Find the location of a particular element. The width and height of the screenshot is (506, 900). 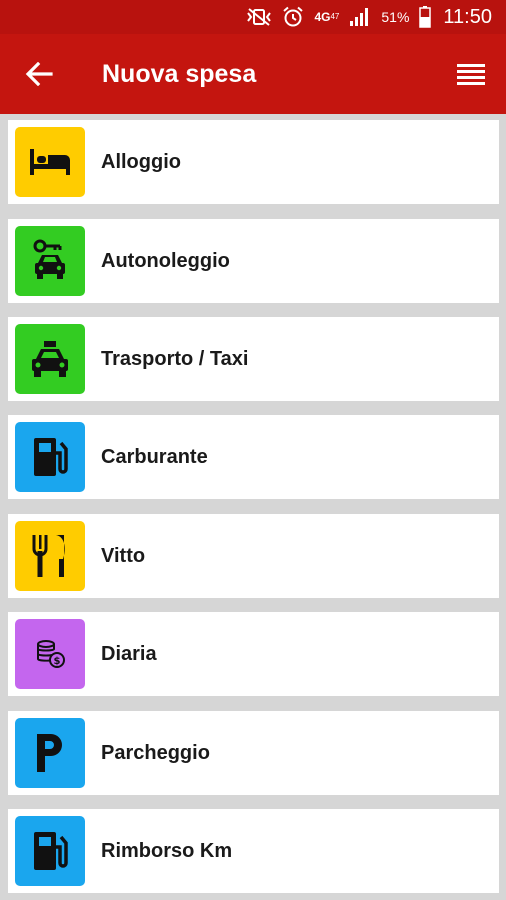

category-label: Rimborso Km is located at coordinates (167, 850).